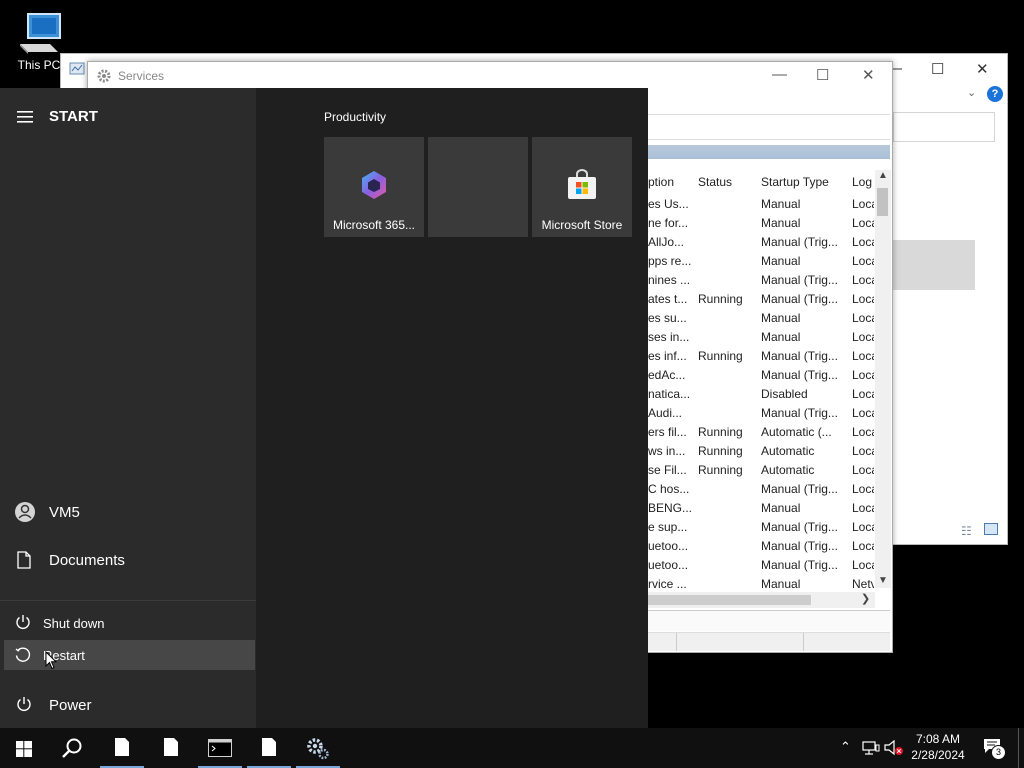 The width and height of the screenshot is (1024, 768). Describe the element at coordinates (934, 265) in the screenshot. I see `selected-panel` at that location.